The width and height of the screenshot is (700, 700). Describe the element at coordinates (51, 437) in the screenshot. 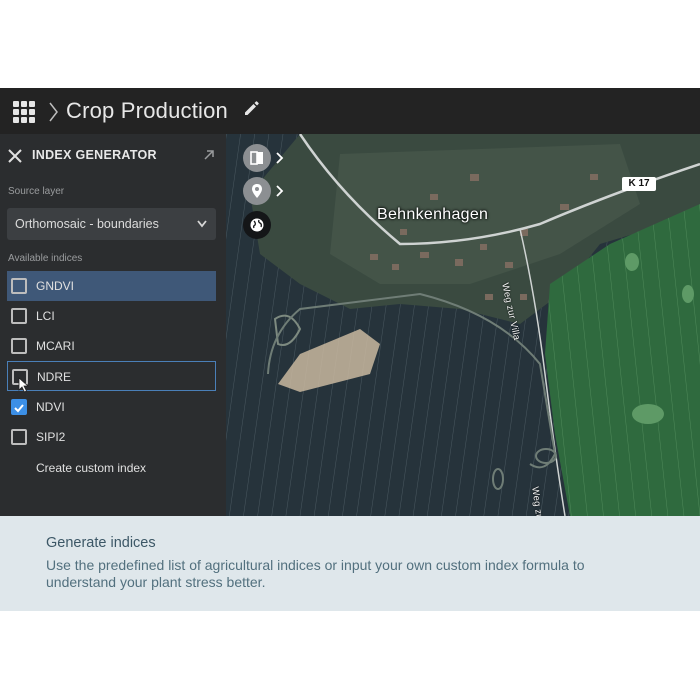

I see `index-option-label: SIPI2` at that location.